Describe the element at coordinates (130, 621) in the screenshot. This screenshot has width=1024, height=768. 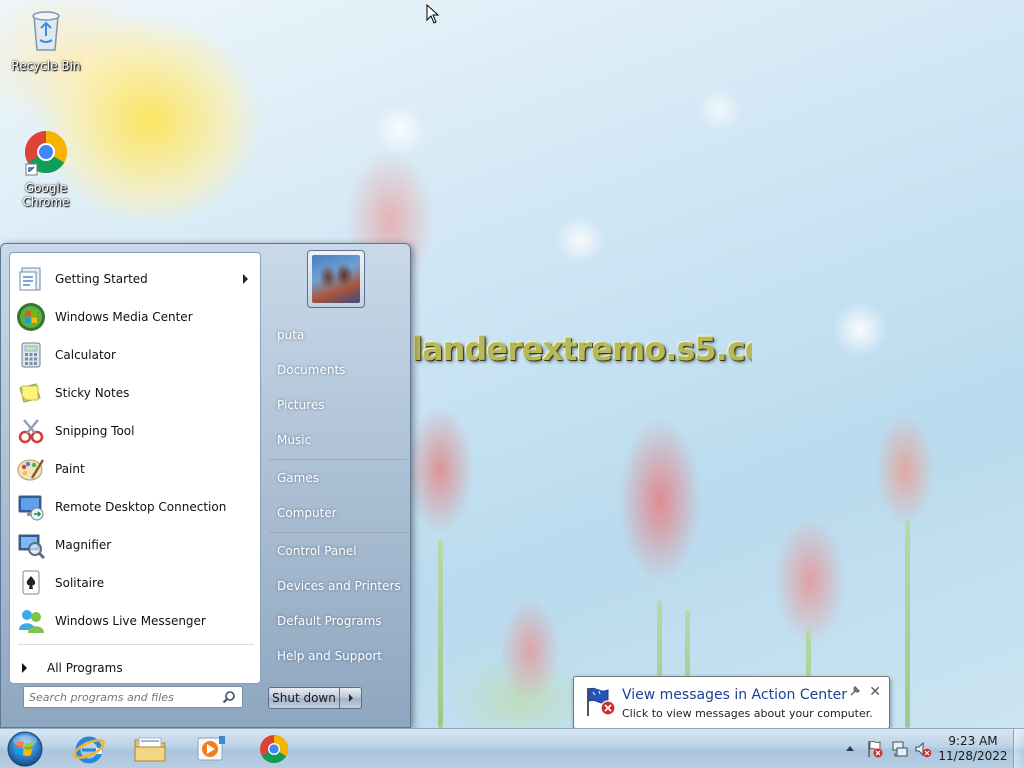
I see `program-label: Windows Live Messenger` at that location.